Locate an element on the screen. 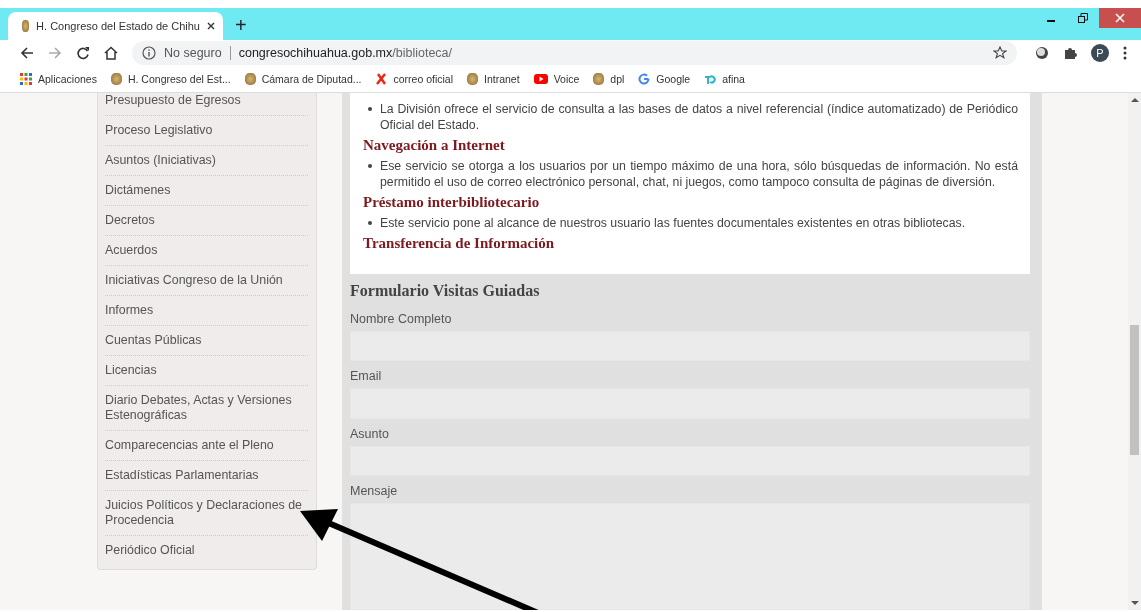  form-title: Formulario Visitas Guiadas is located at coordinates (445, 291).